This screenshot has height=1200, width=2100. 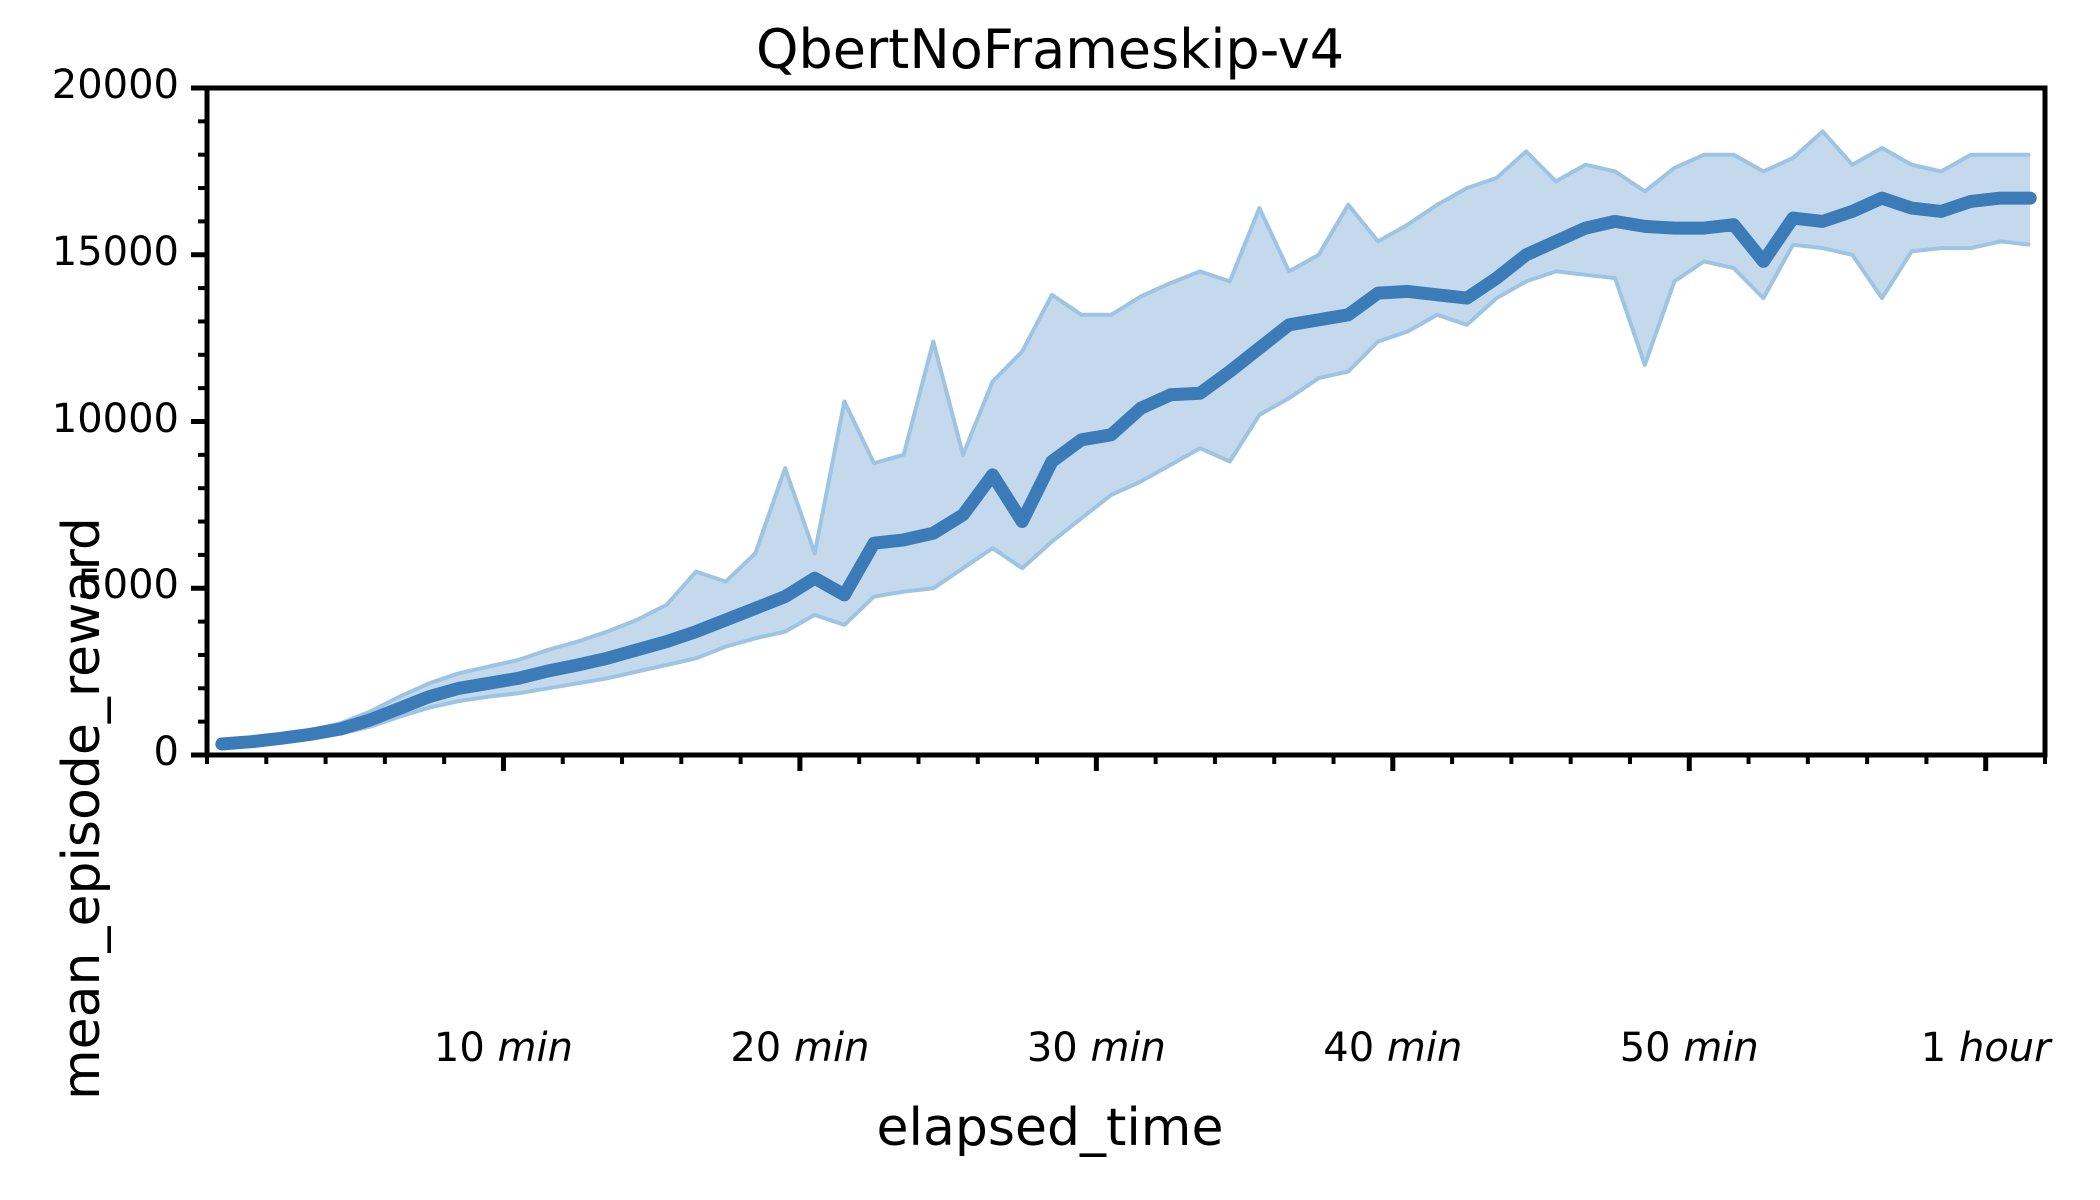 I want to click on y-tick-label: 20000, so click(x=115, y=85).